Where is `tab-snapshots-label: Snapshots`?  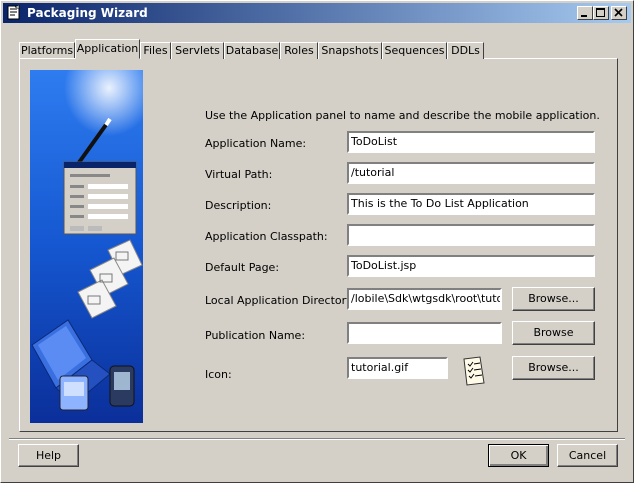 tab-snapshots-label: Snapshots is located at coordinates (350, 50).